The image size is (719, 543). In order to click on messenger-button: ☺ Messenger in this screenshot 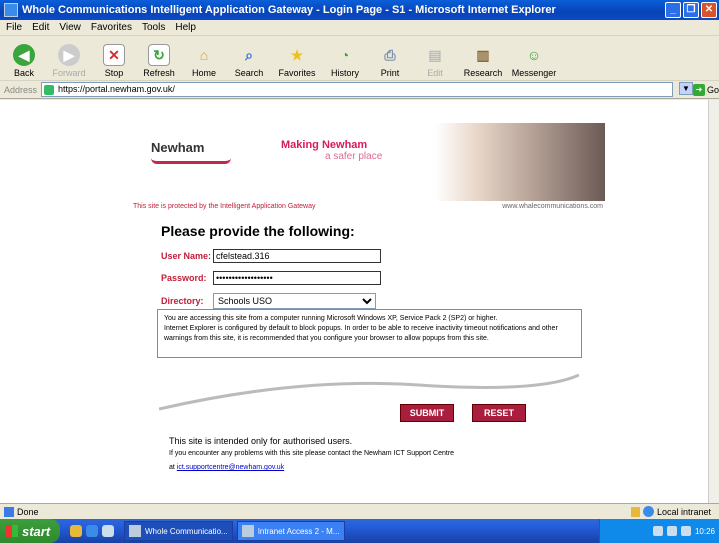, I will do `click(534, 62)`.